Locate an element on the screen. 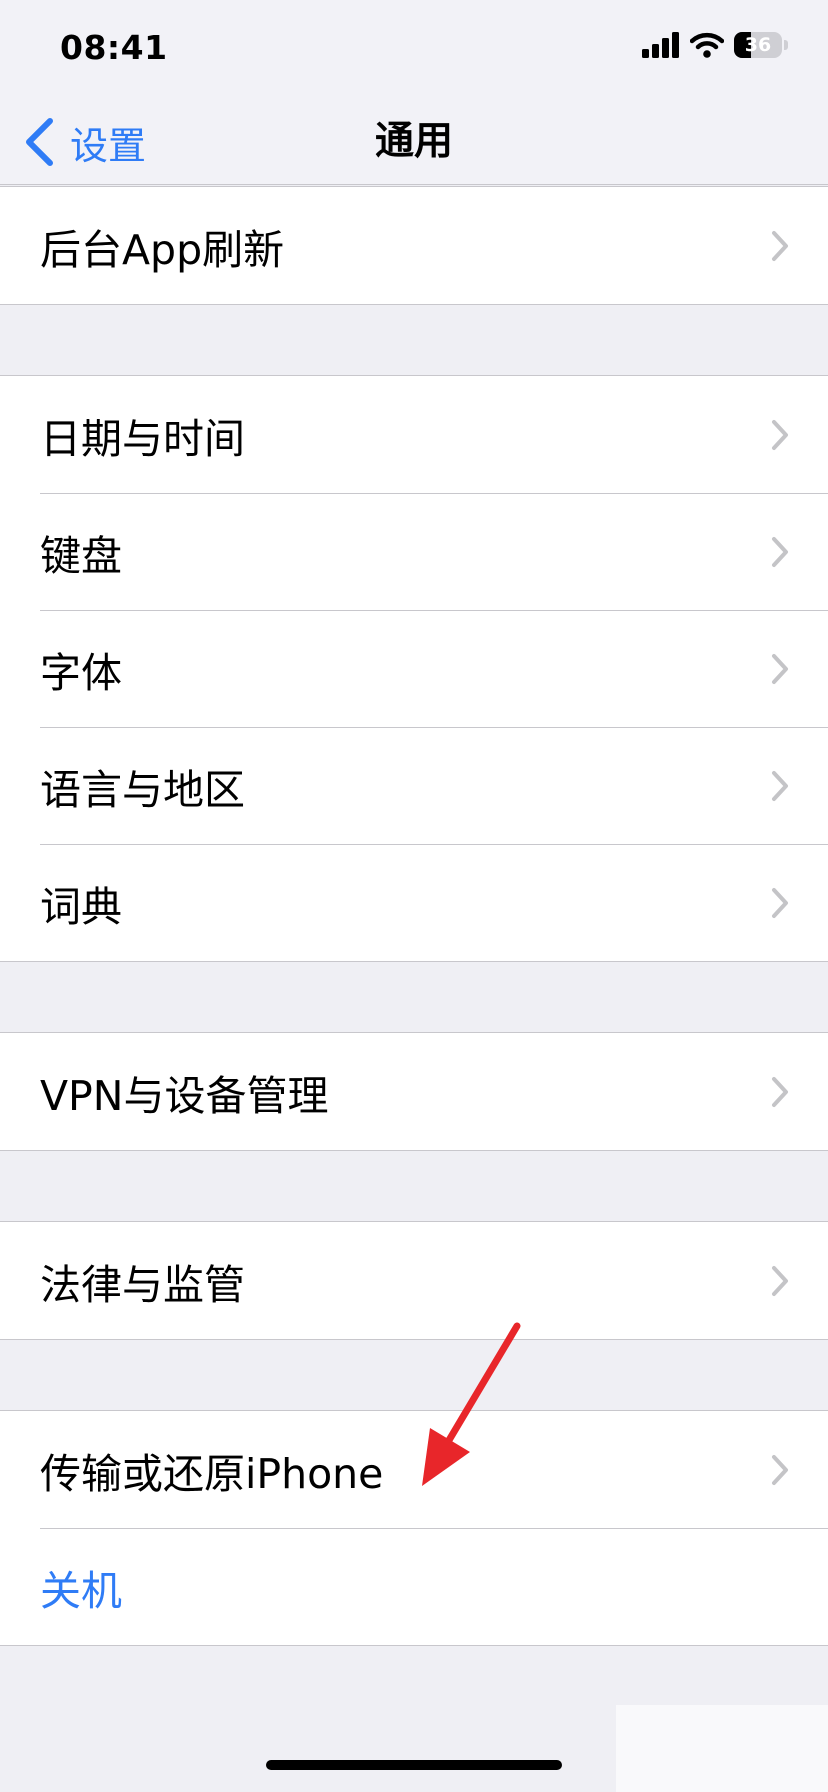 The width and height of the screenshot is (828, 1792). row-label: 法律与监管 is located at coordinates (142, 1284).